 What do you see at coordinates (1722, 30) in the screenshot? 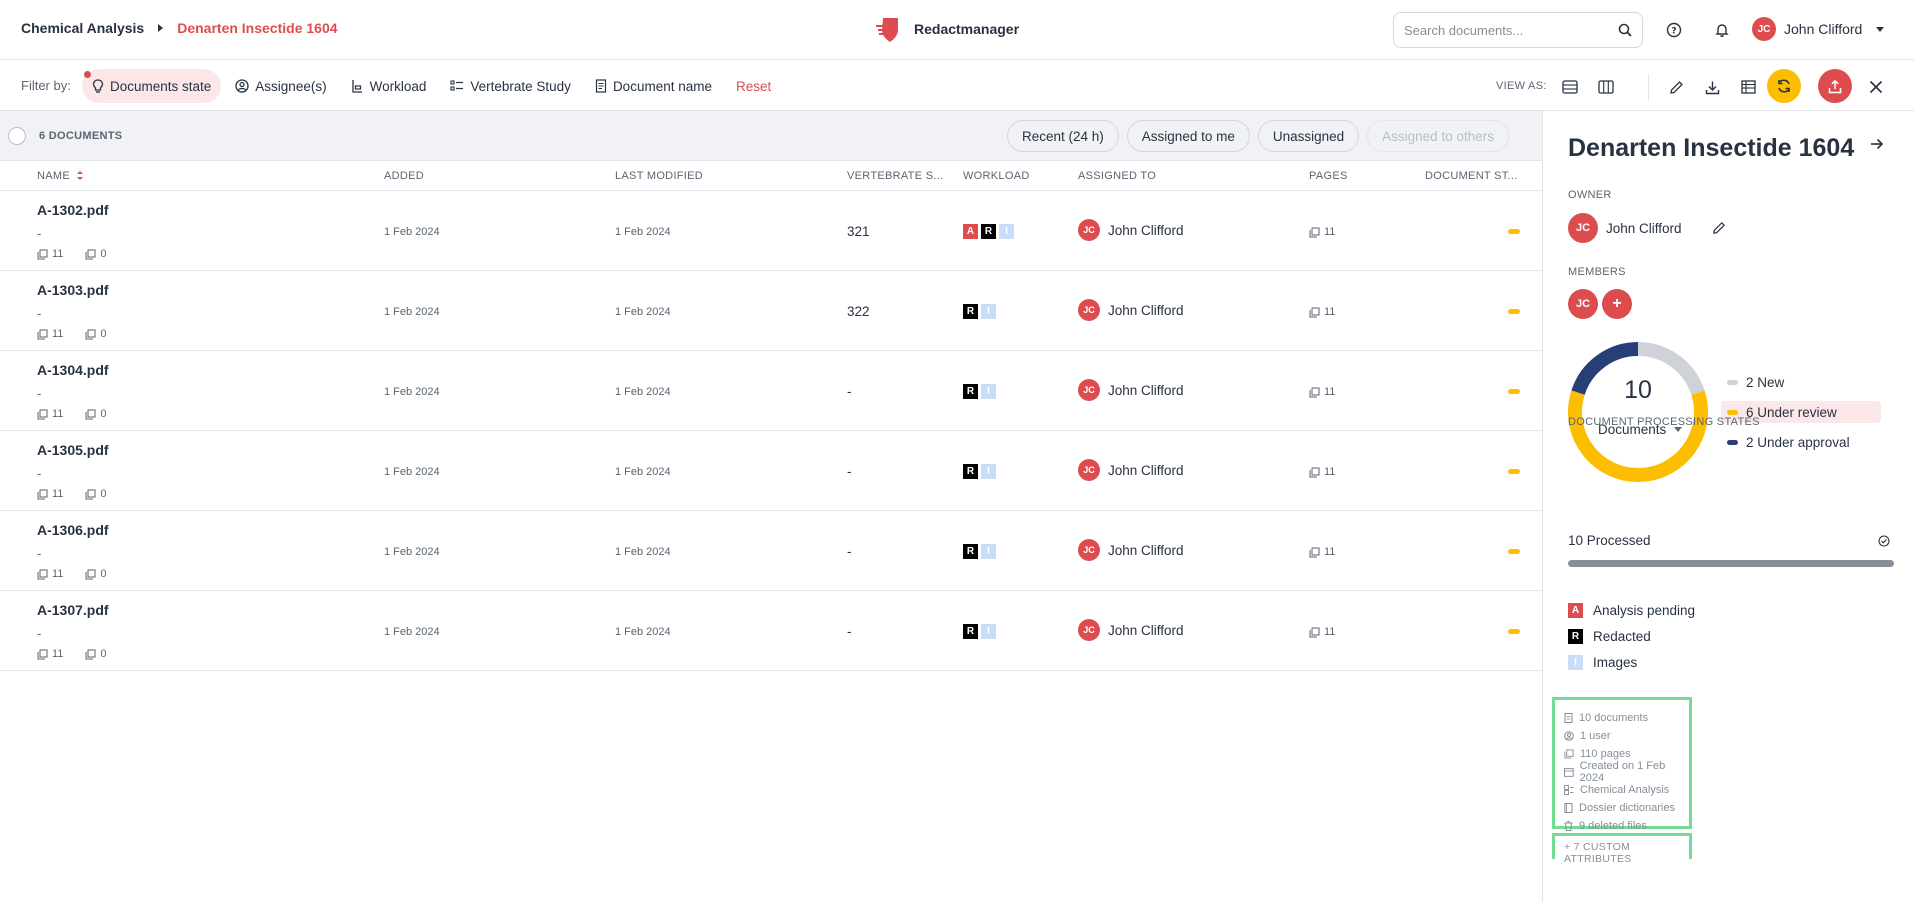
I see `bell-icon` at bounding box center [1722, 30].